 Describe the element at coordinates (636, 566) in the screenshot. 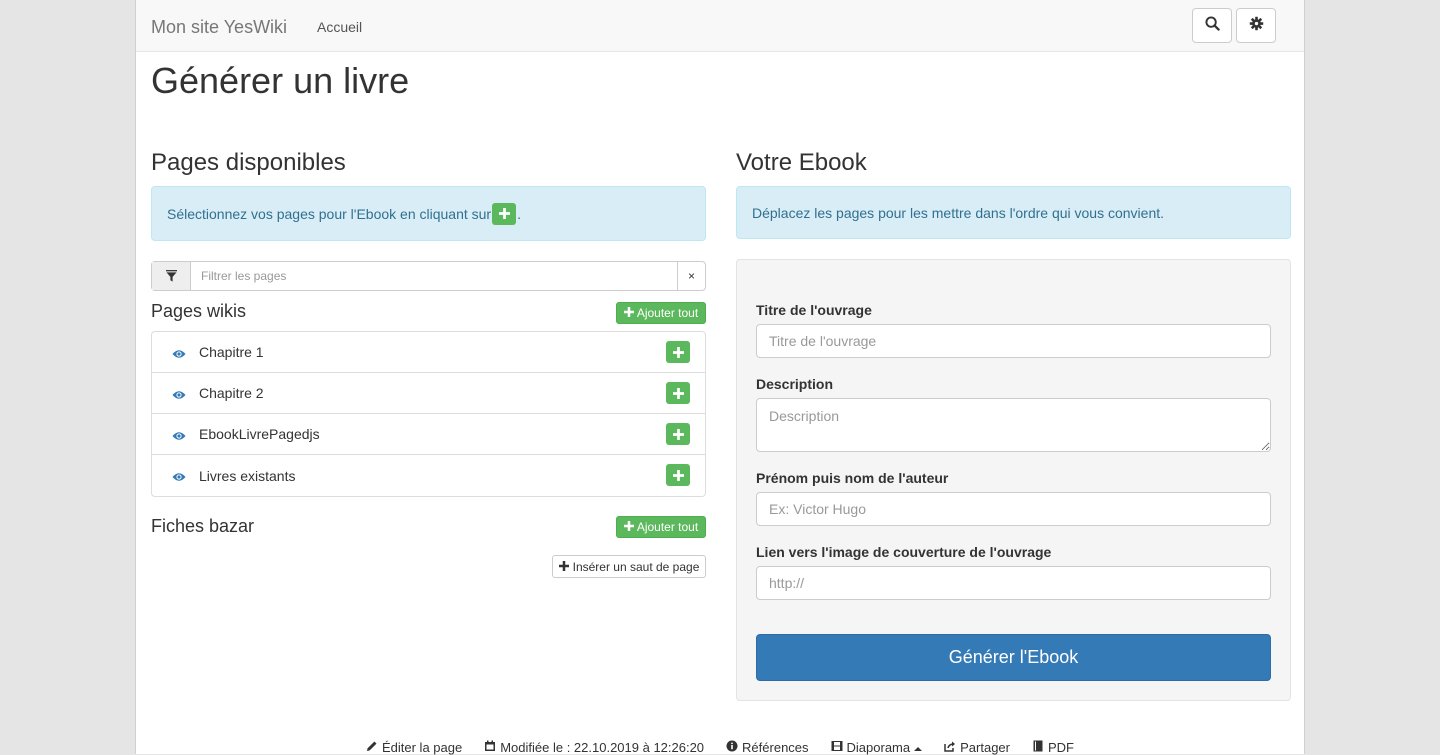

I see `page-break-label: Insérer un saut de page` at that location.